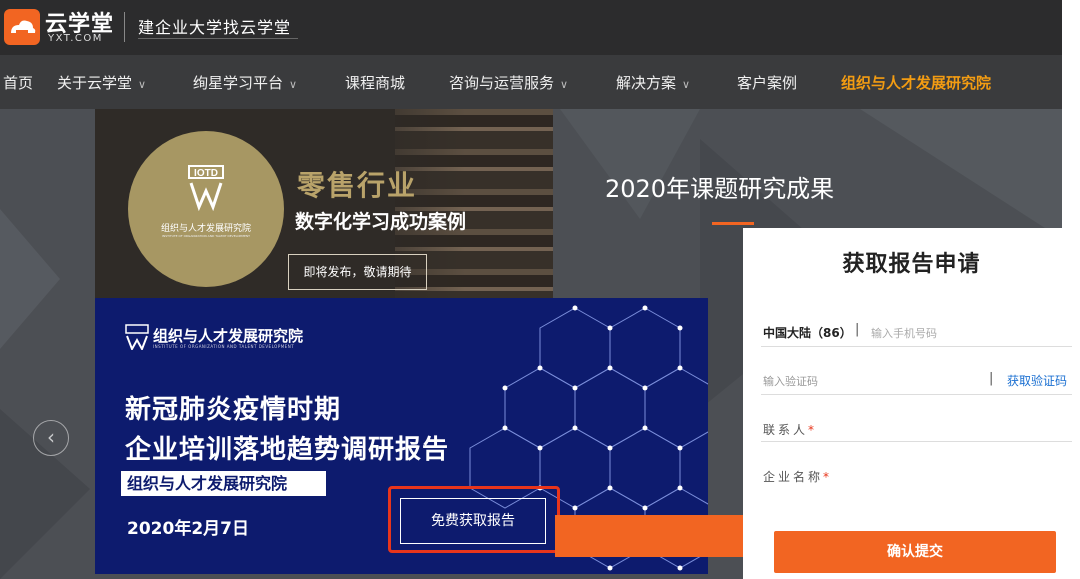  Describe the element at coordinates (137, 337) in the screenshot. I see `iotd-logo-icon` at that location.